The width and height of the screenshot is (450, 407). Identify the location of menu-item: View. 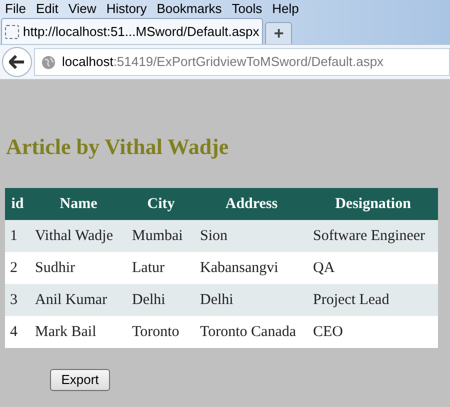
(82, 9).